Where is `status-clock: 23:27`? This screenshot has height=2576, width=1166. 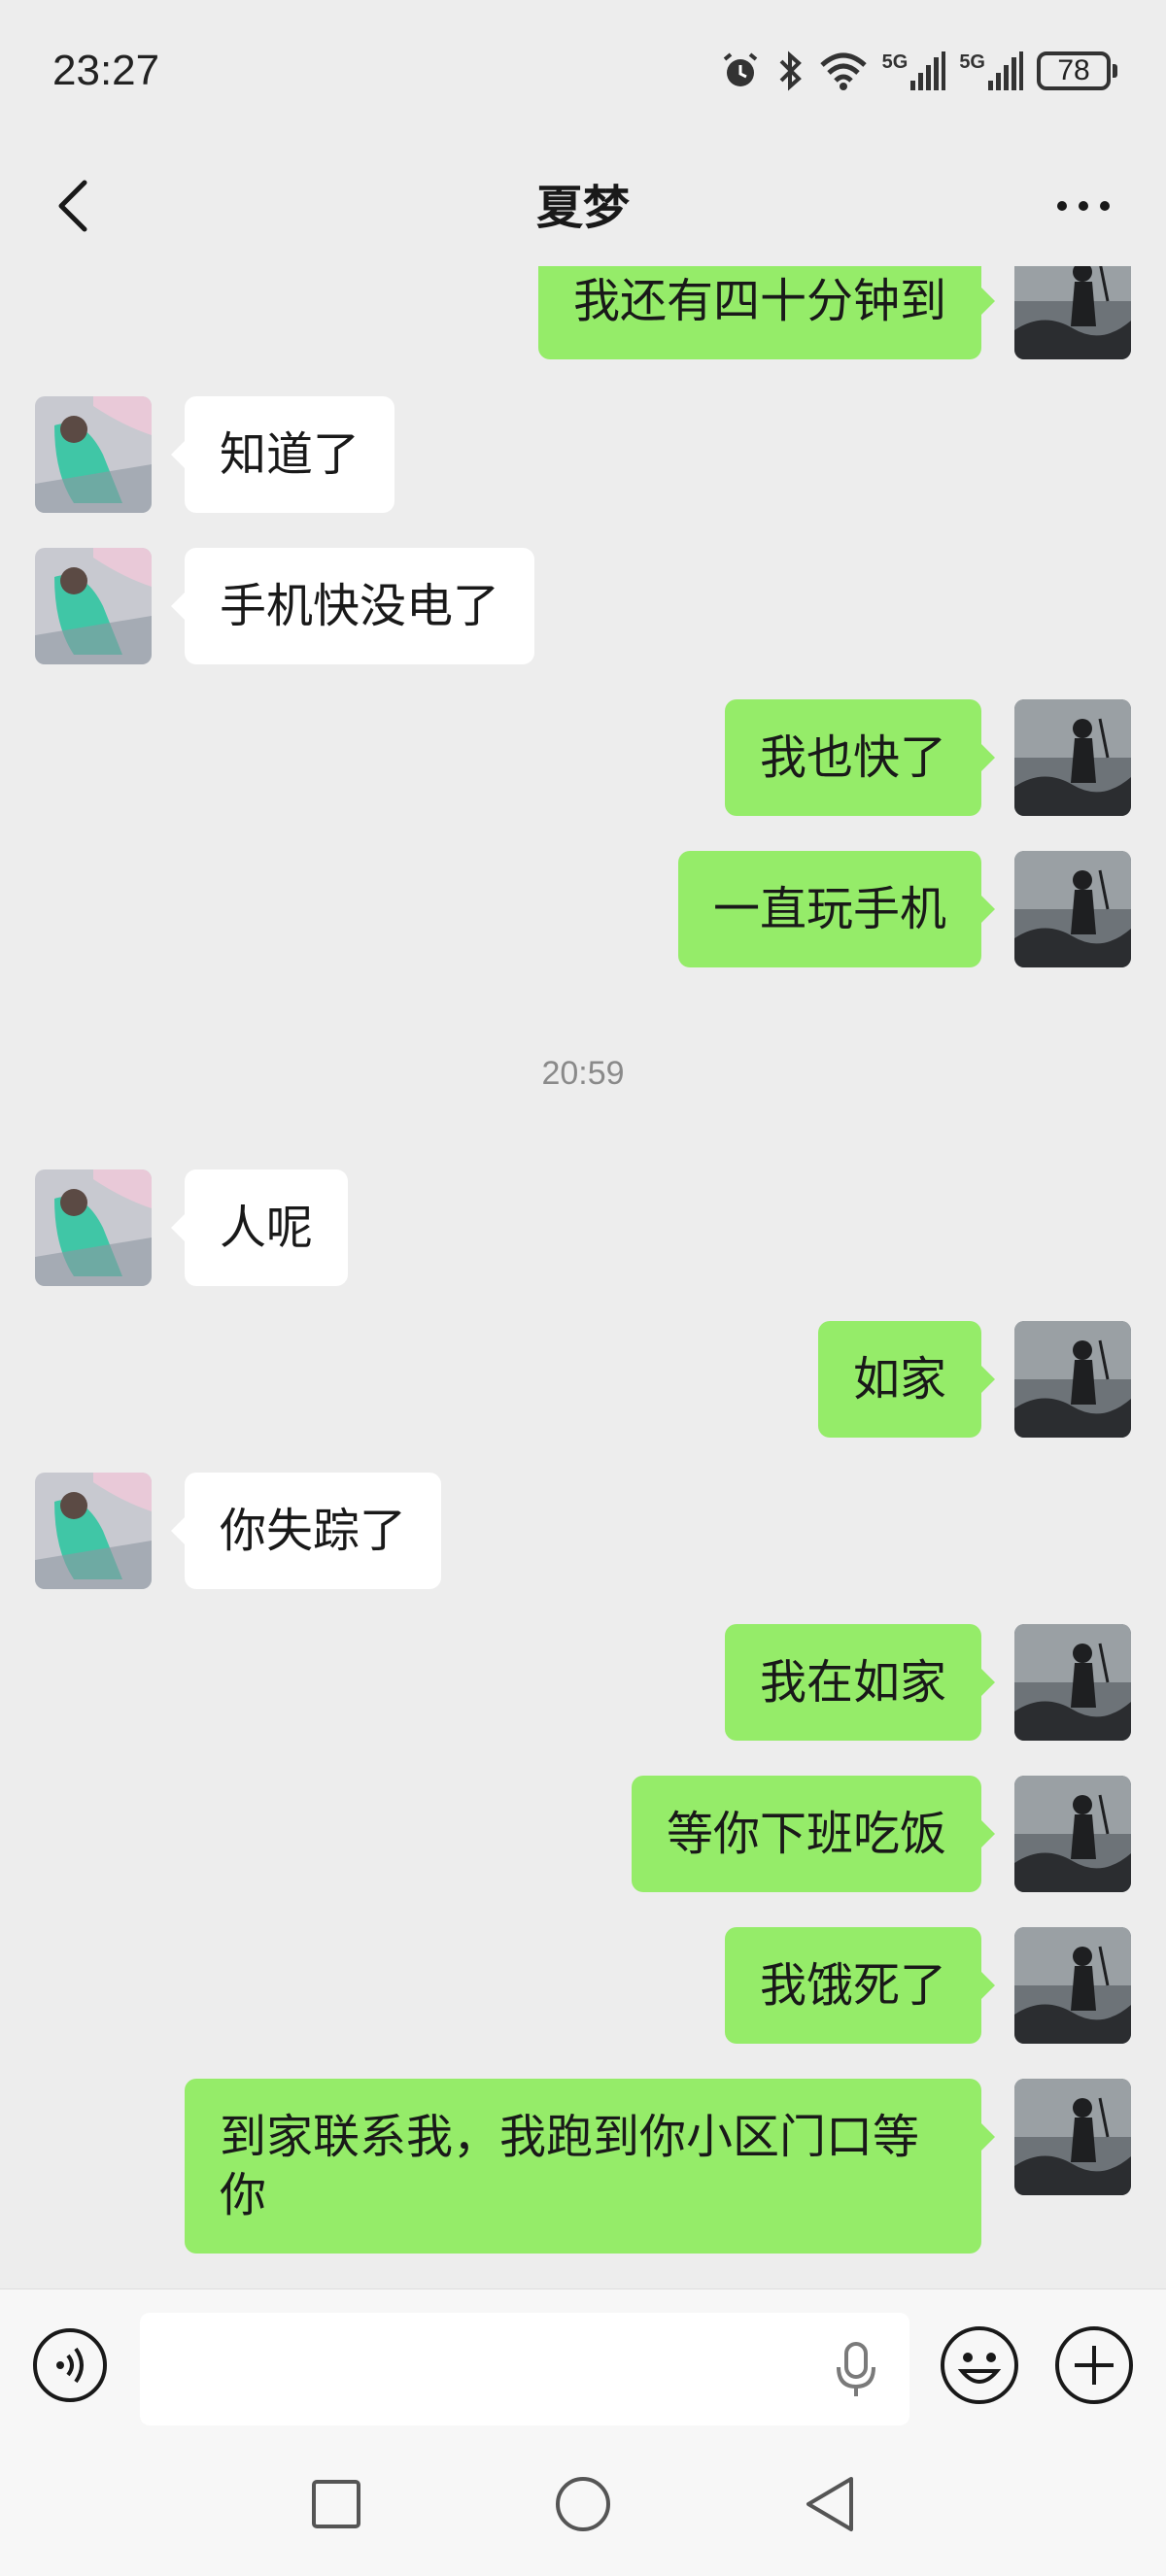
status-clock: 23:27 is located at coordinates (106, 70).